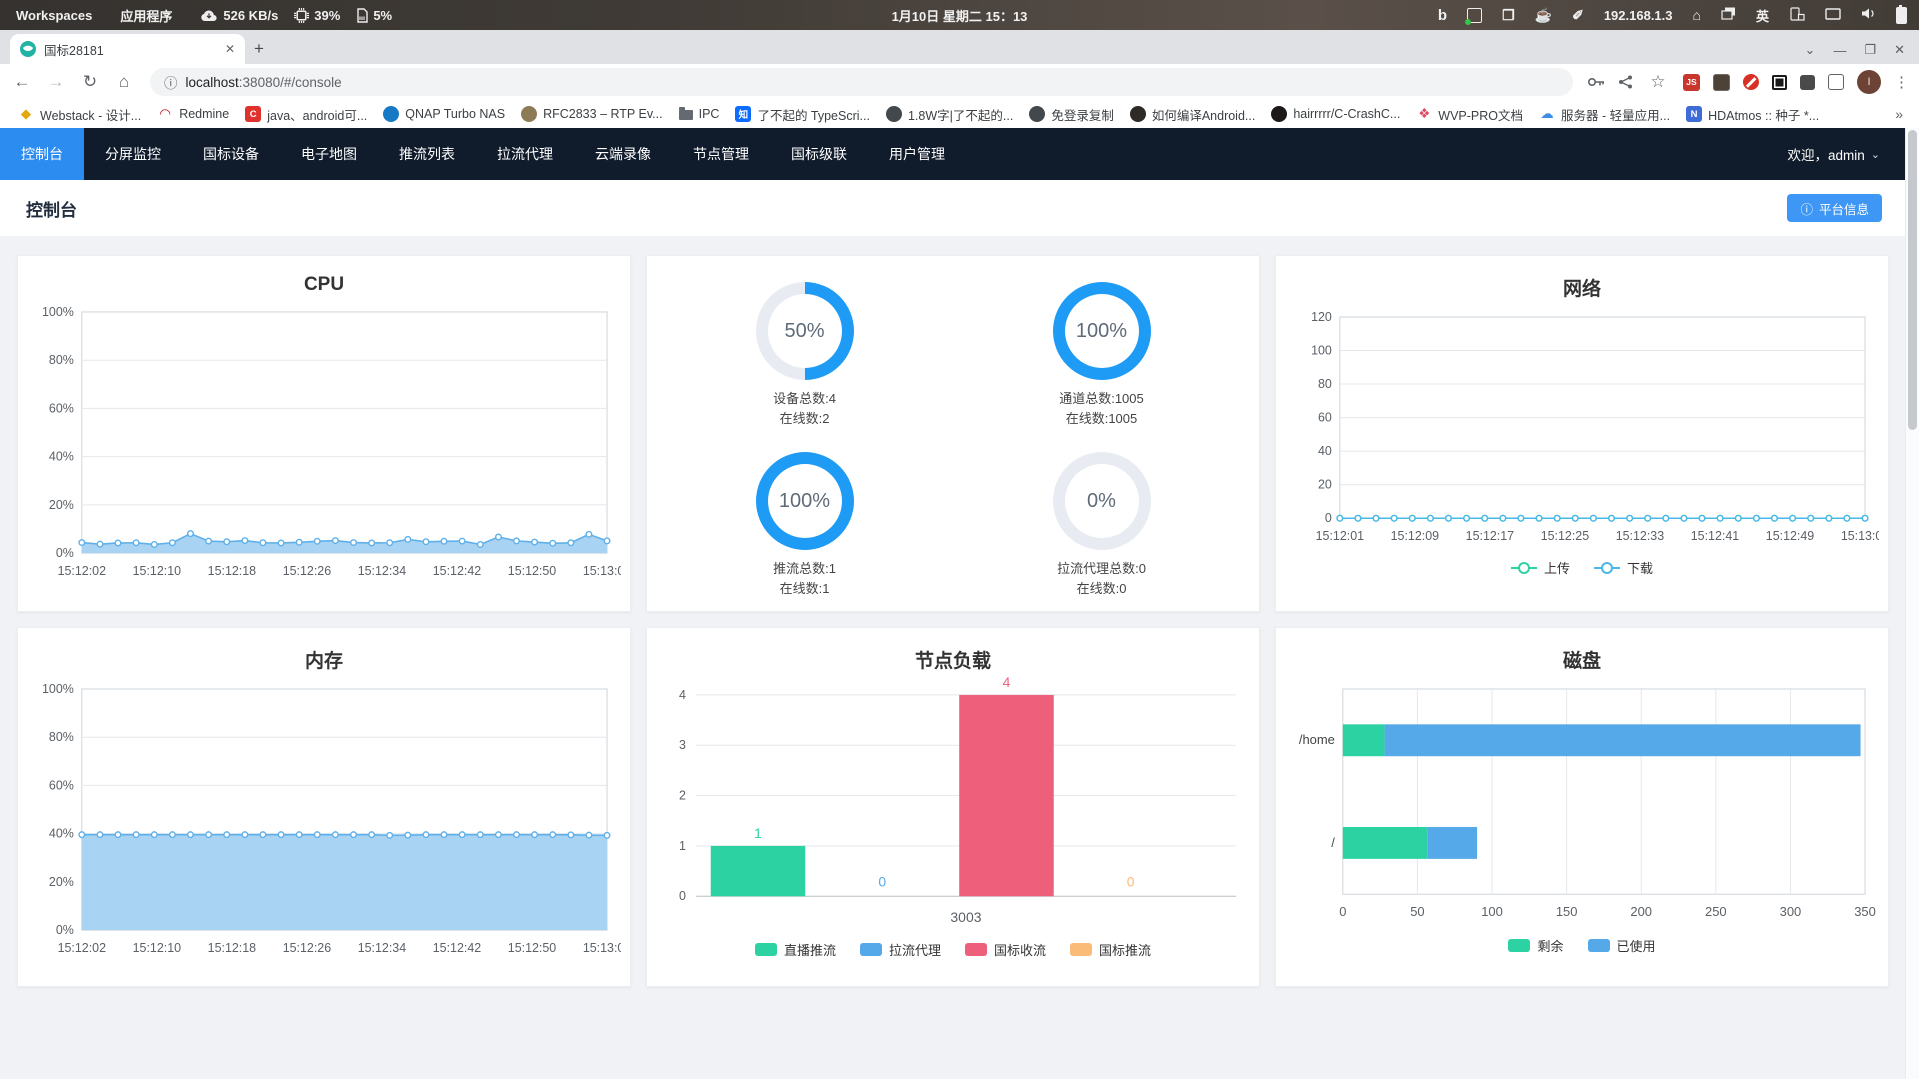 This screenshot has height=1079, width=1919. What do you see at coordinates (1902, 114) in the screenshot?
I see `bookmarks-overflow-icon: »` at bounding box center [1902, 114].